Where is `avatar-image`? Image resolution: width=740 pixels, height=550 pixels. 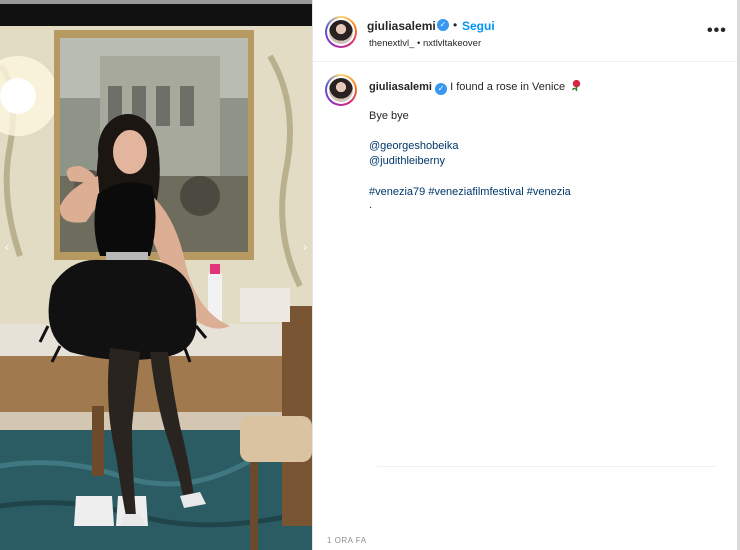 avatar-image is located at coordinates (341, 32).